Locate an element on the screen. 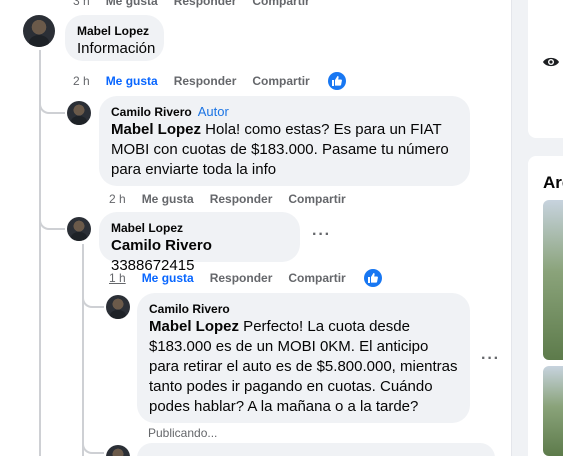 The height and width of the screenshot is (456, 563). comment-actions-partial: 3 h Me gusta Responder Compartir is located at coordinates (199, 4).